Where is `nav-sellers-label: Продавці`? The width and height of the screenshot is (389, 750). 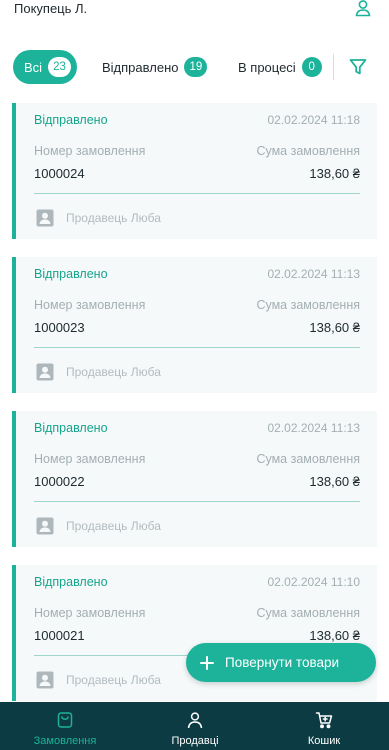
nav-sellers-label: Продавці is located at coordinates (195, 741).